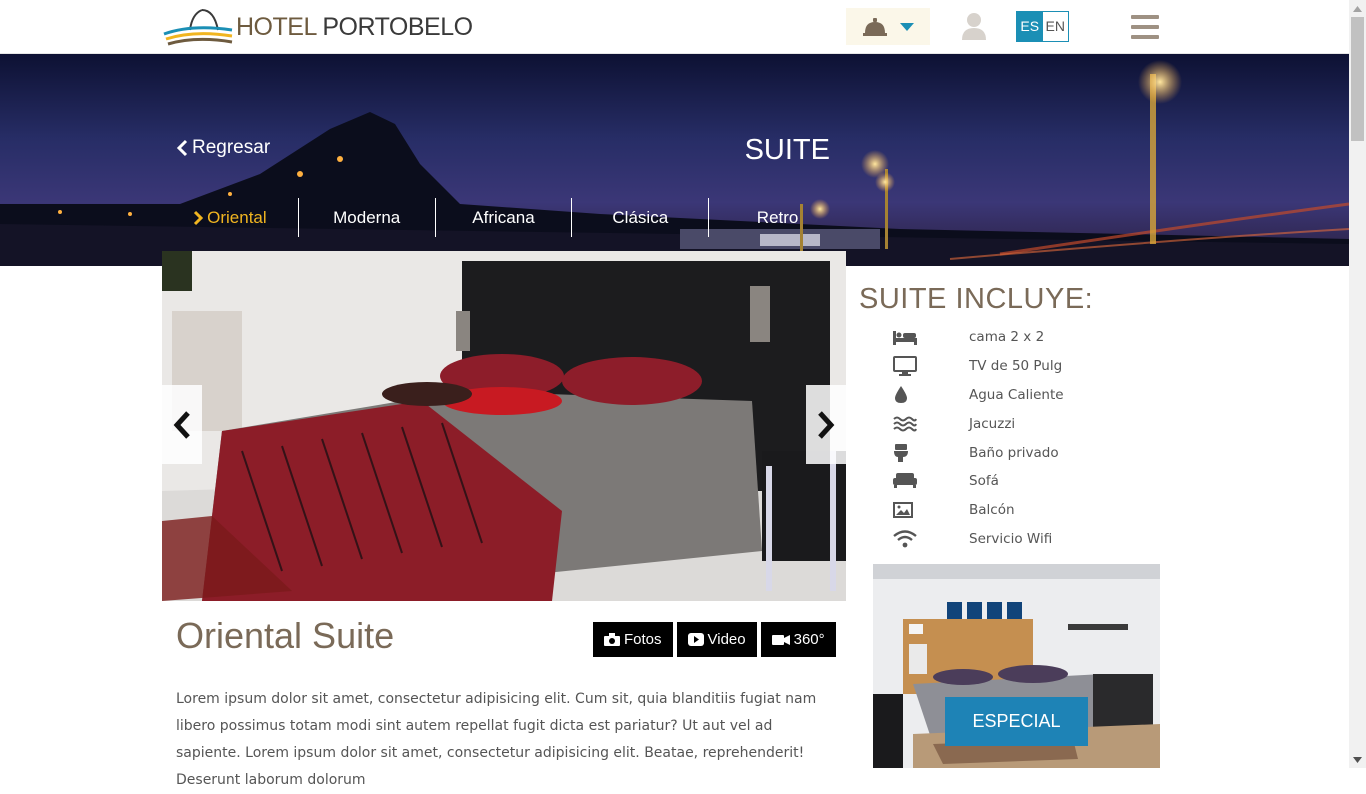 The width and height of the screenshot is (1366, 794). I want to click on logo-text: HOTEL PORTOBELO, so click(354, 26).